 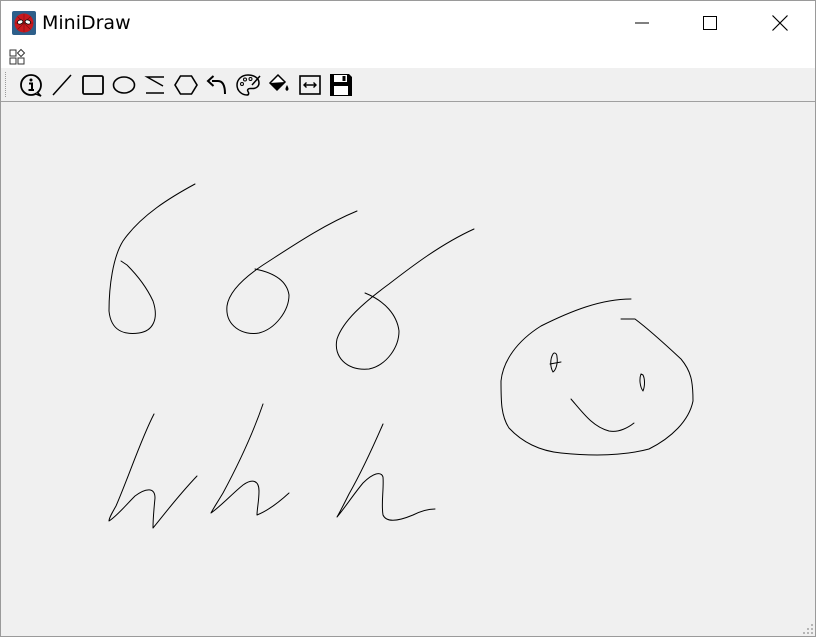 I want to click on width-icon, so click(x=310, y=85).